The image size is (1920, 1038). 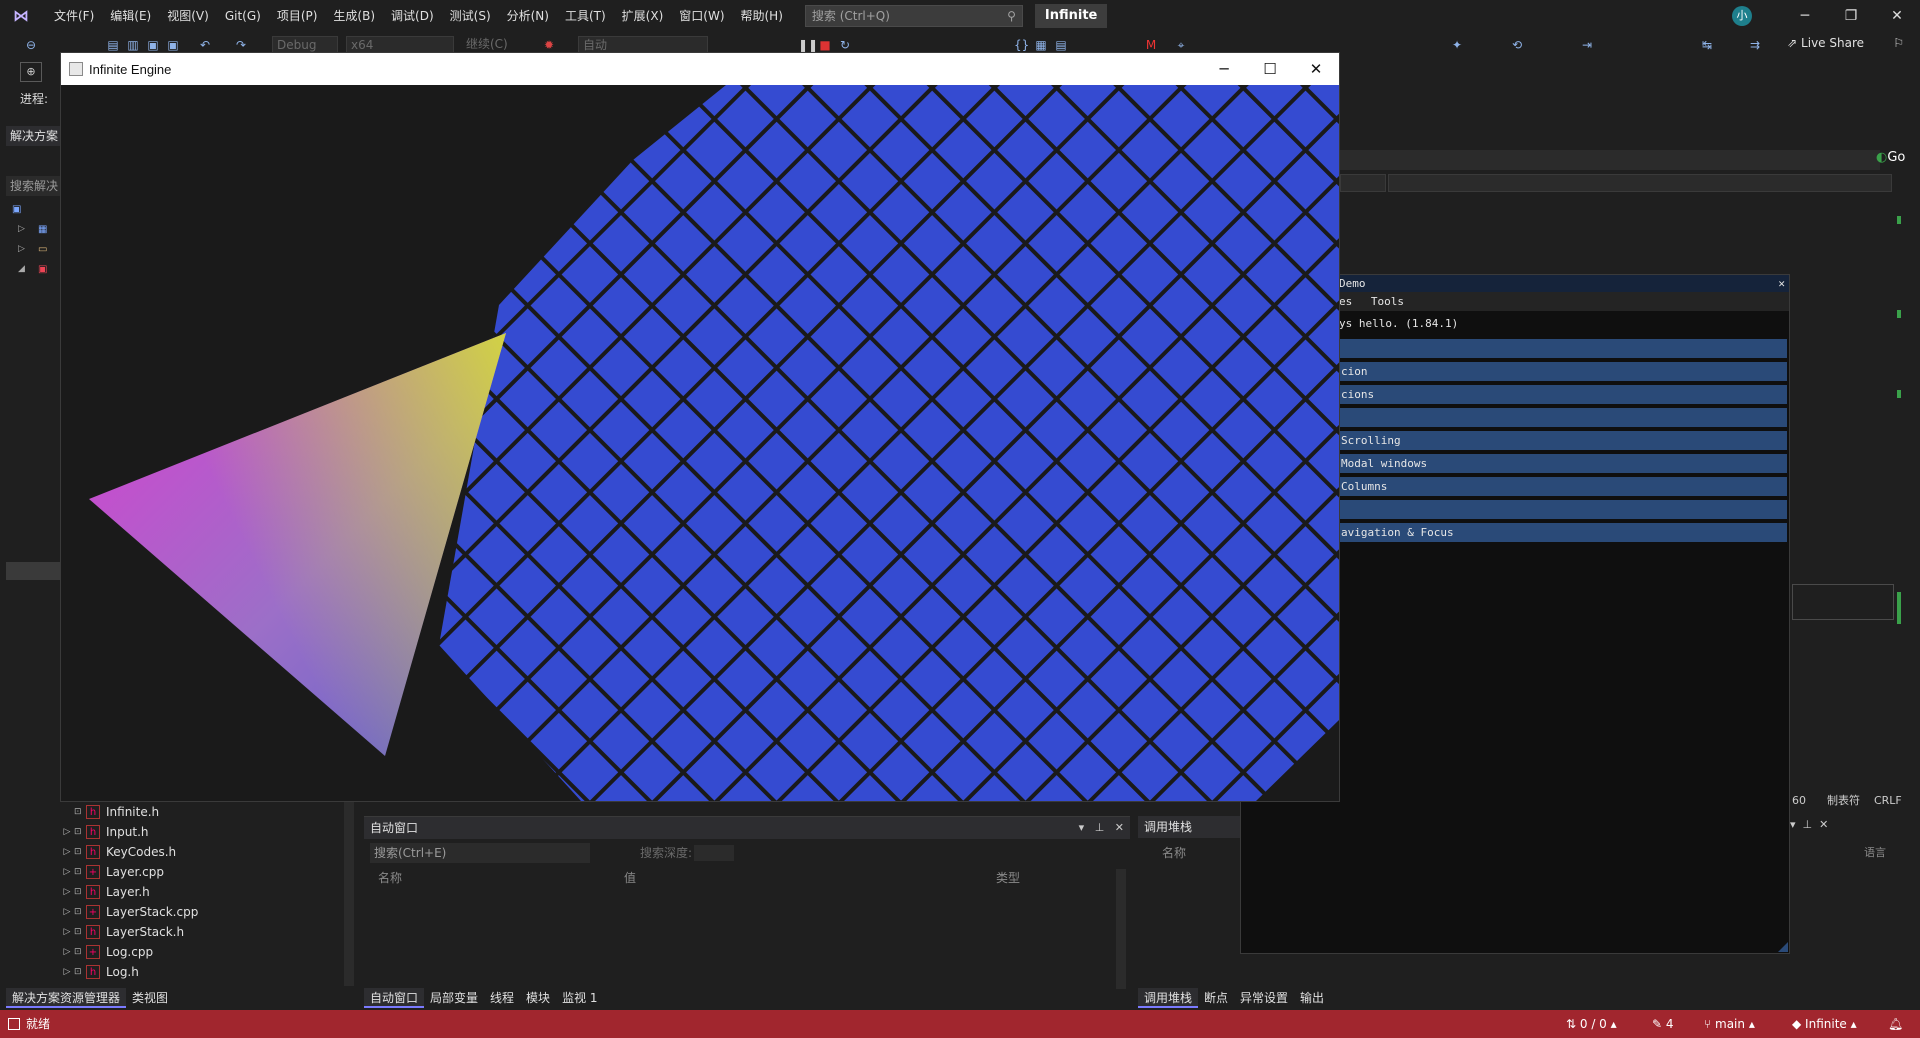 What do you see at coordinates (113, 45) in the screenshot?
I see `new-file-icon: ▤` at bounding box center [113, 45].